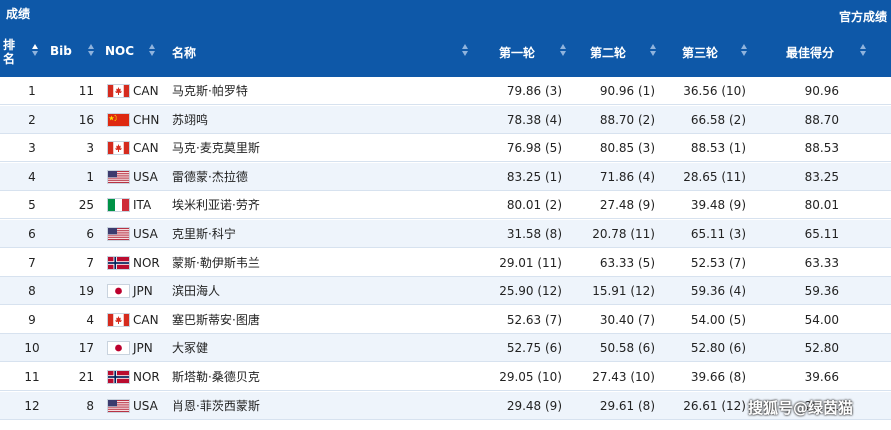  I want to click on bib-cell: 16, so click(86, 119).